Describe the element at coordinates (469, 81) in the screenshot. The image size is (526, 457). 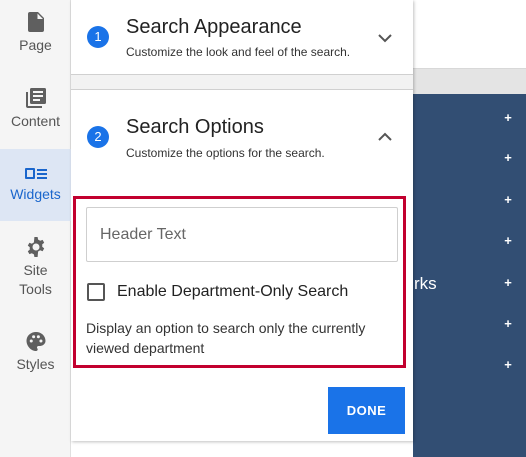
I see `background-topbar` at that location.